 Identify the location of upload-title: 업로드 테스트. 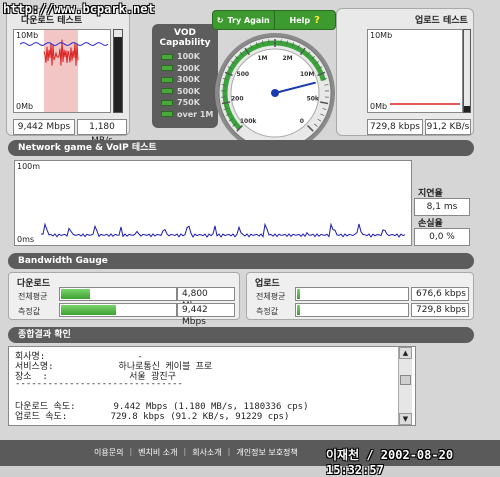
(441, 19).